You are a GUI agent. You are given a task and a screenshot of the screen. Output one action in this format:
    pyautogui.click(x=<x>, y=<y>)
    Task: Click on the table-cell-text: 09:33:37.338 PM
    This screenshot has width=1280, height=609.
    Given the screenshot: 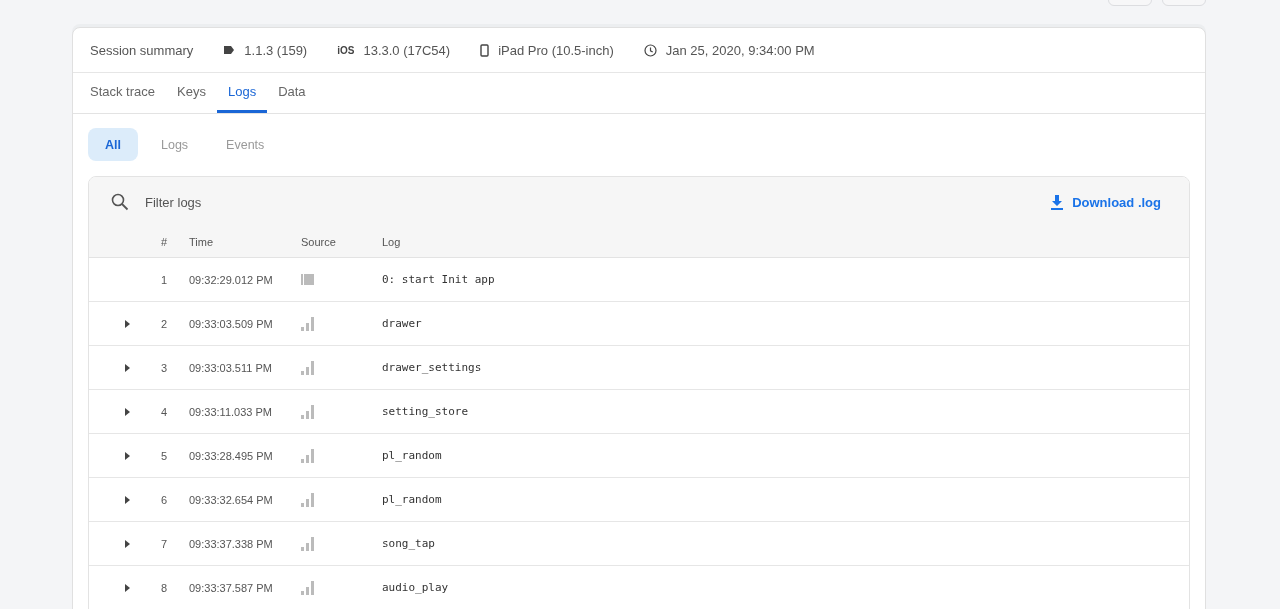 What is the action you would take?
    pyautogui.click(x=231, y=543)
    